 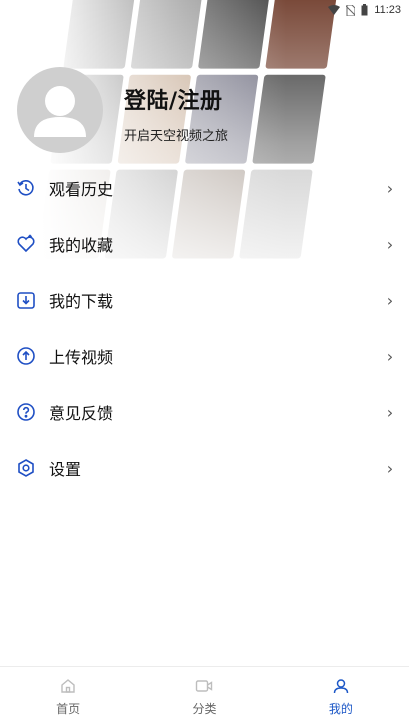 I want to click on tab-category-label: 分类, so click(x=204, y=709).